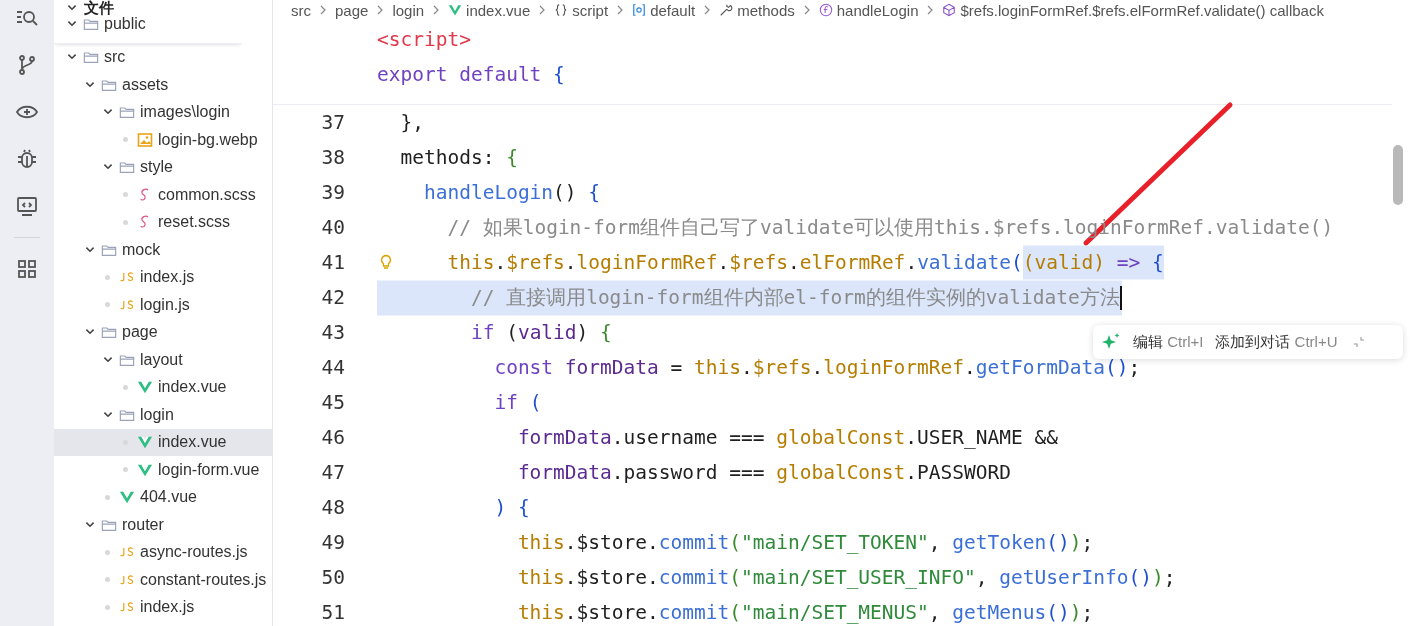 The height and width of the screenshot is (626, 1422). I want to click on tree-item: assets, so click(163, 85).